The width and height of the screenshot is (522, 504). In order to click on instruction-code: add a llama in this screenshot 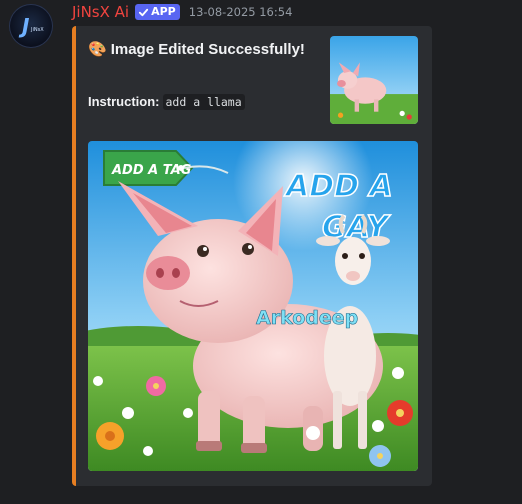, I will do `click(203, 102)`.